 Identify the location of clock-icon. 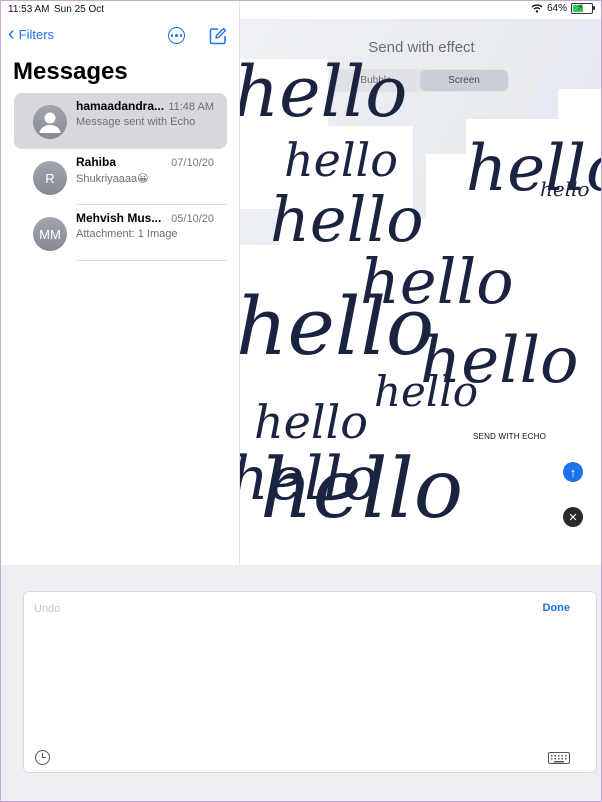
(42, 757).